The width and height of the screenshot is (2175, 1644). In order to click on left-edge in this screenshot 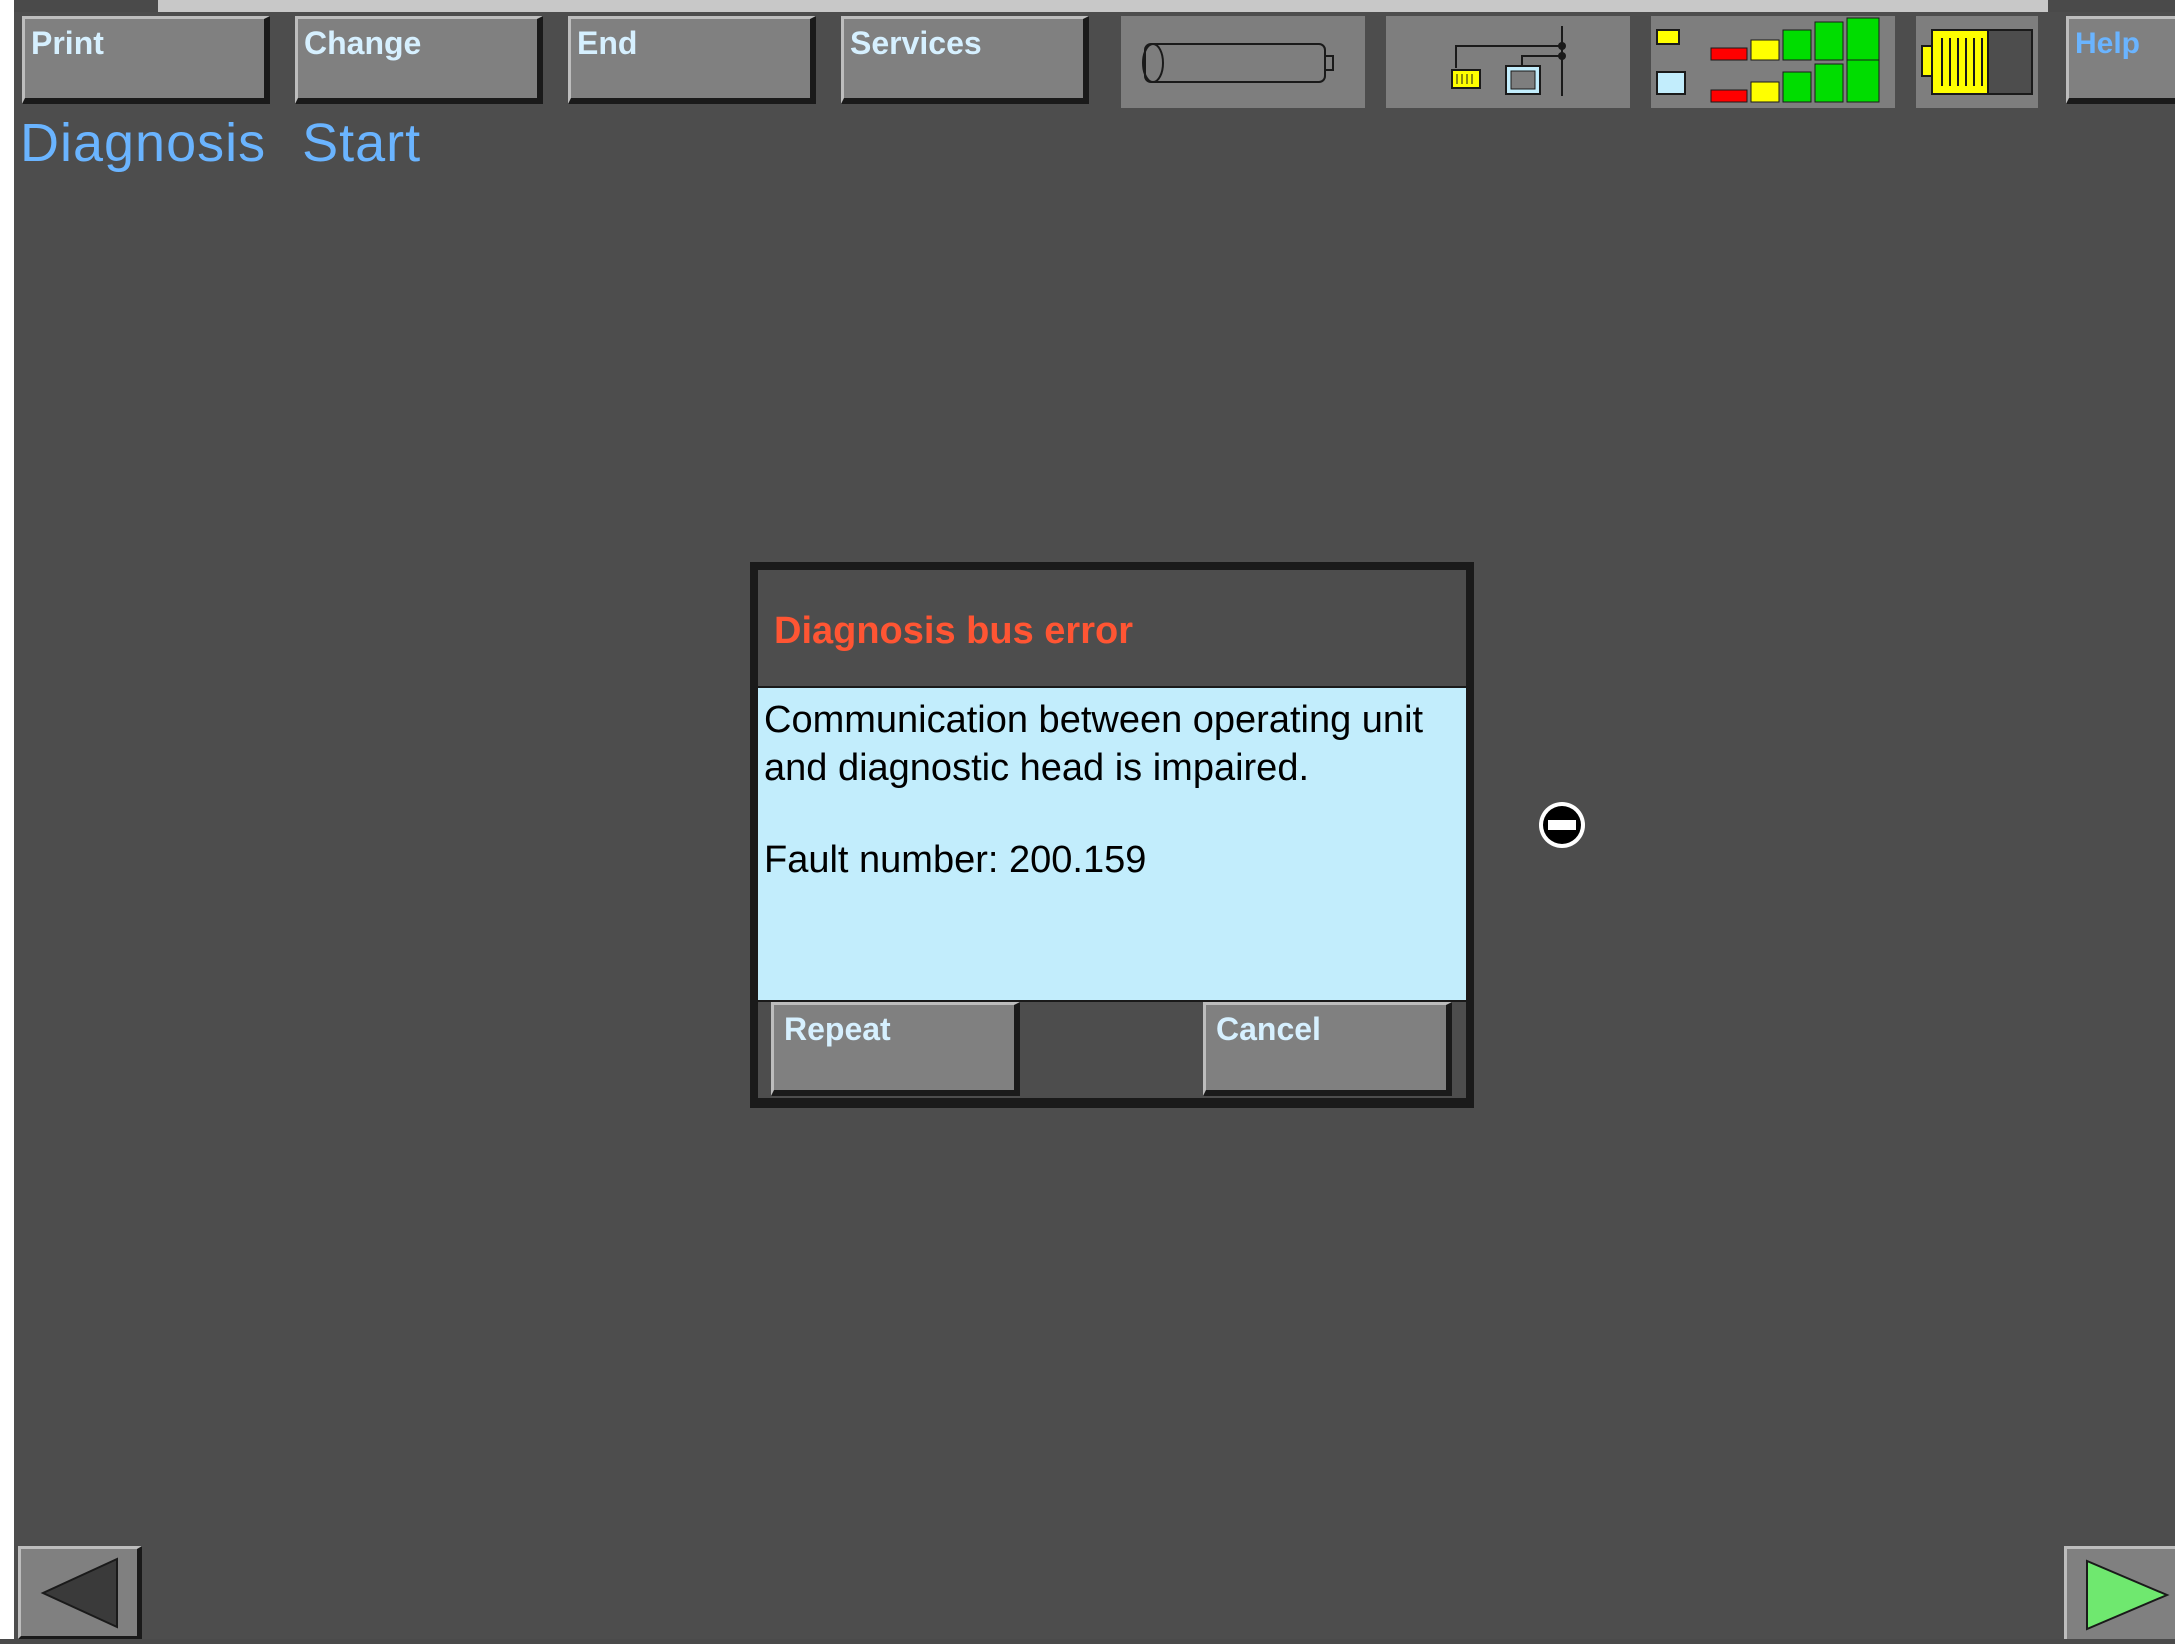, I will do `click(7, 819)`.